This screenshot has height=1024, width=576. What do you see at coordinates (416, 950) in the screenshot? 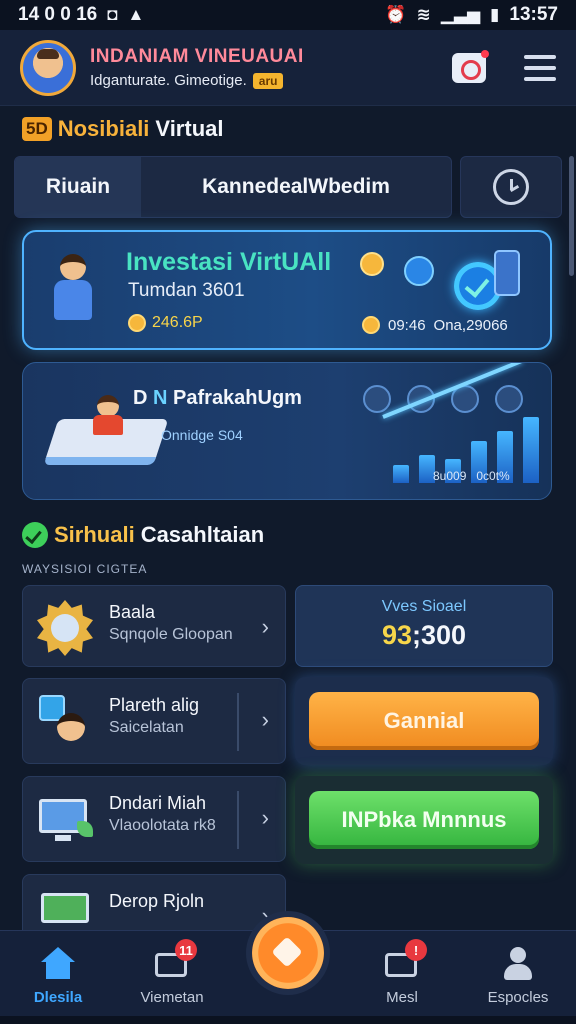
I see `notification-badge: !` at bounding box center [416, 950].